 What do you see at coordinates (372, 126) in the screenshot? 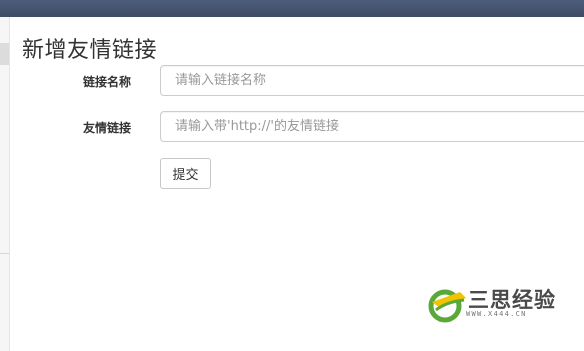
I see `friend-link-url-input` at bounding box center [372, 126].